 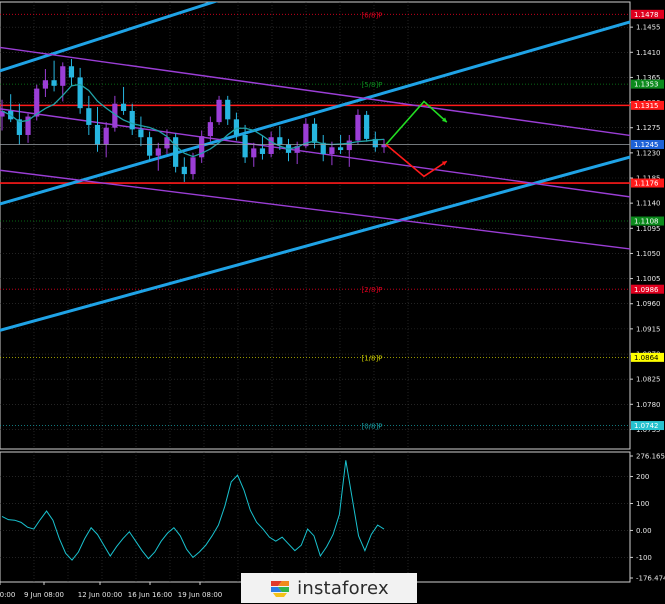 I want to click on murray-level-label: [6/8]P, so click(x=372, y=15).